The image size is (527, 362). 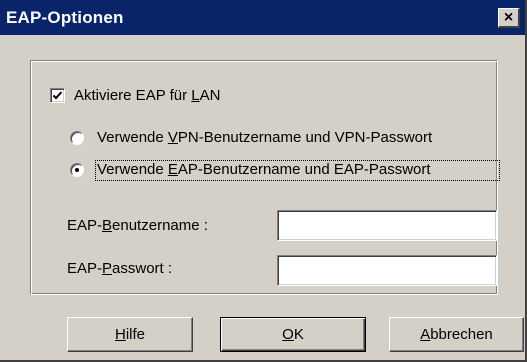 I want to click on close-icon: ×, so click(x=508, y=17).